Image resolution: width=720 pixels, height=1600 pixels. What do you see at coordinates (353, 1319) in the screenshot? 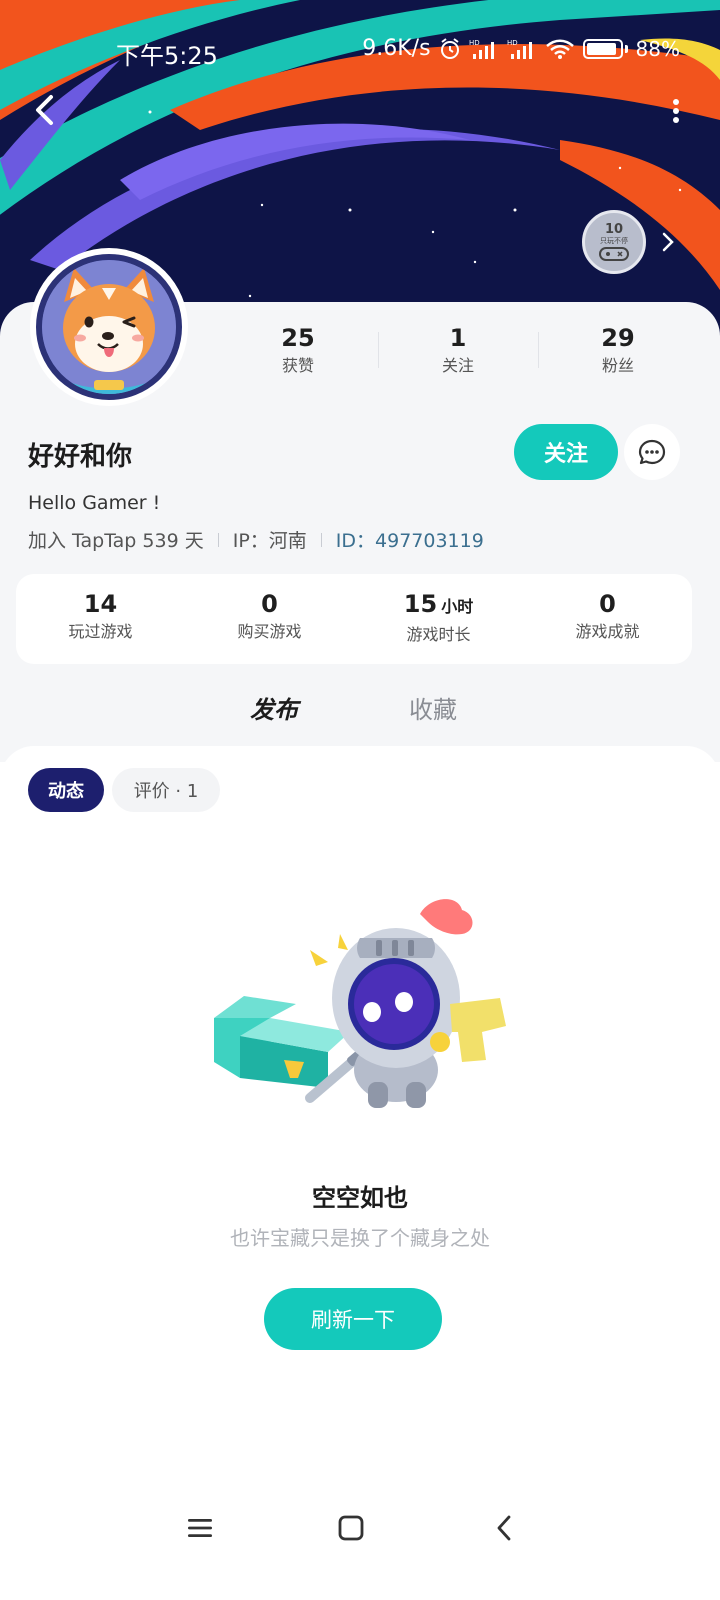
I see `refresh-button: 刷新一下` at bounding box center [353, 1319].